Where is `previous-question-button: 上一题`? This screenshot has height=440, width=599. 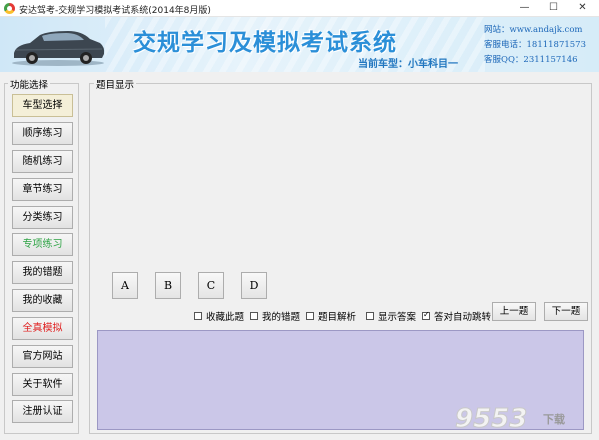 previous-question-button: 上一题 is located at coordinates (514, 311).